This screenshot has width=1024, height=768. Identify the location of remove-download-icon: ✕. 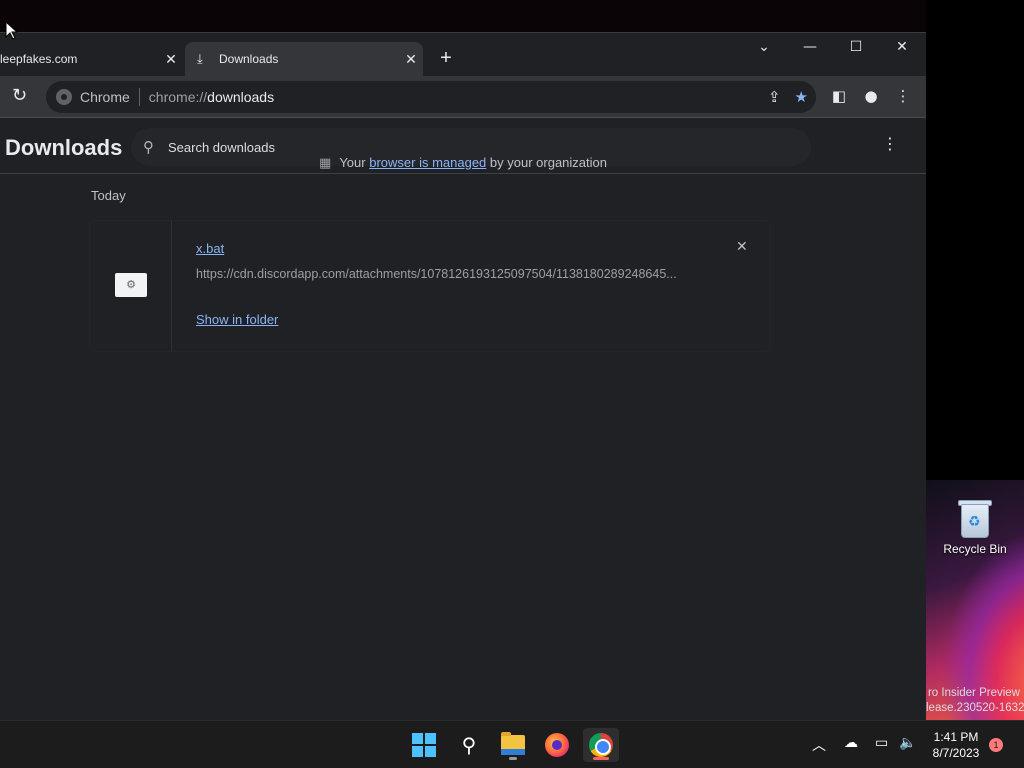
(742, 247).